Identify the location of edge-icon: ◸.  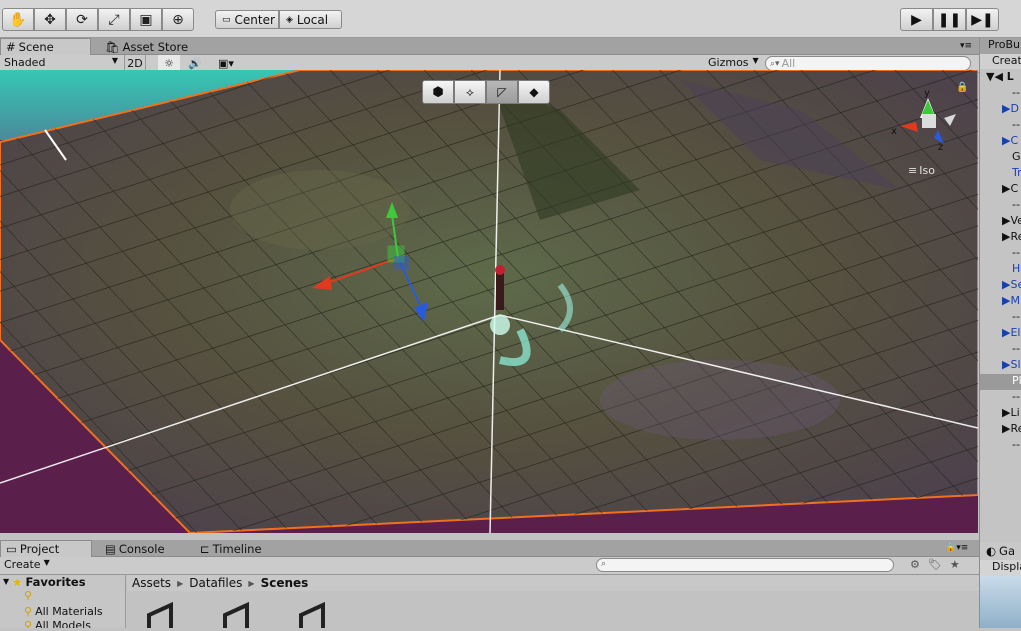
(502, 92).